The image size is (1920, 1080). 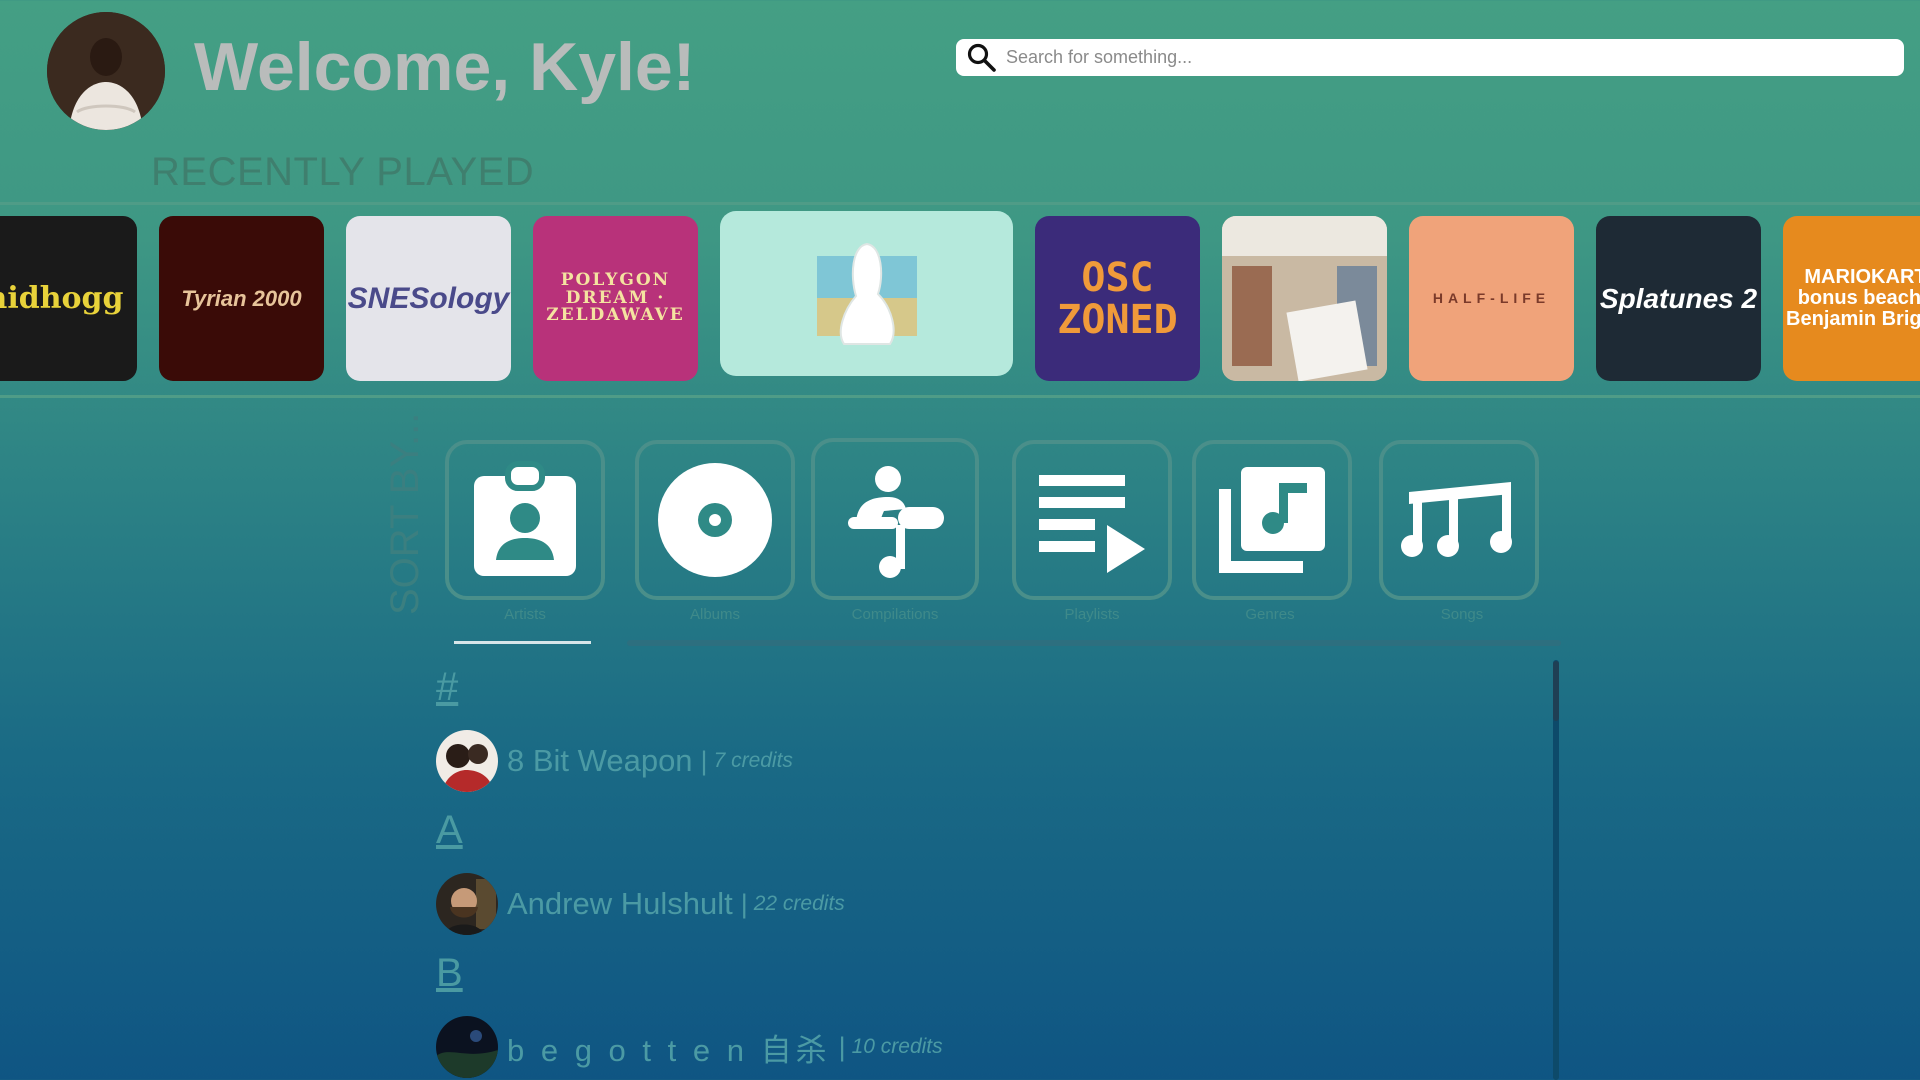 I want to click on album-title: HALF-LIFE, so click(x=1491, y=298).